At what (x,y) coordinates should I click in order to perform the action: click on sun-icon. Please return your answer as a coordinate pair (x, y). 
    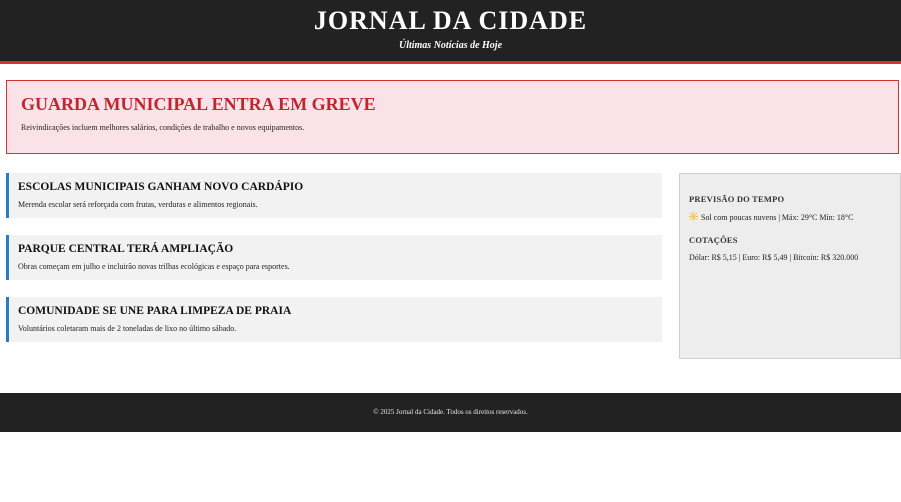
    Looking at the image, I should click on (693, 216).